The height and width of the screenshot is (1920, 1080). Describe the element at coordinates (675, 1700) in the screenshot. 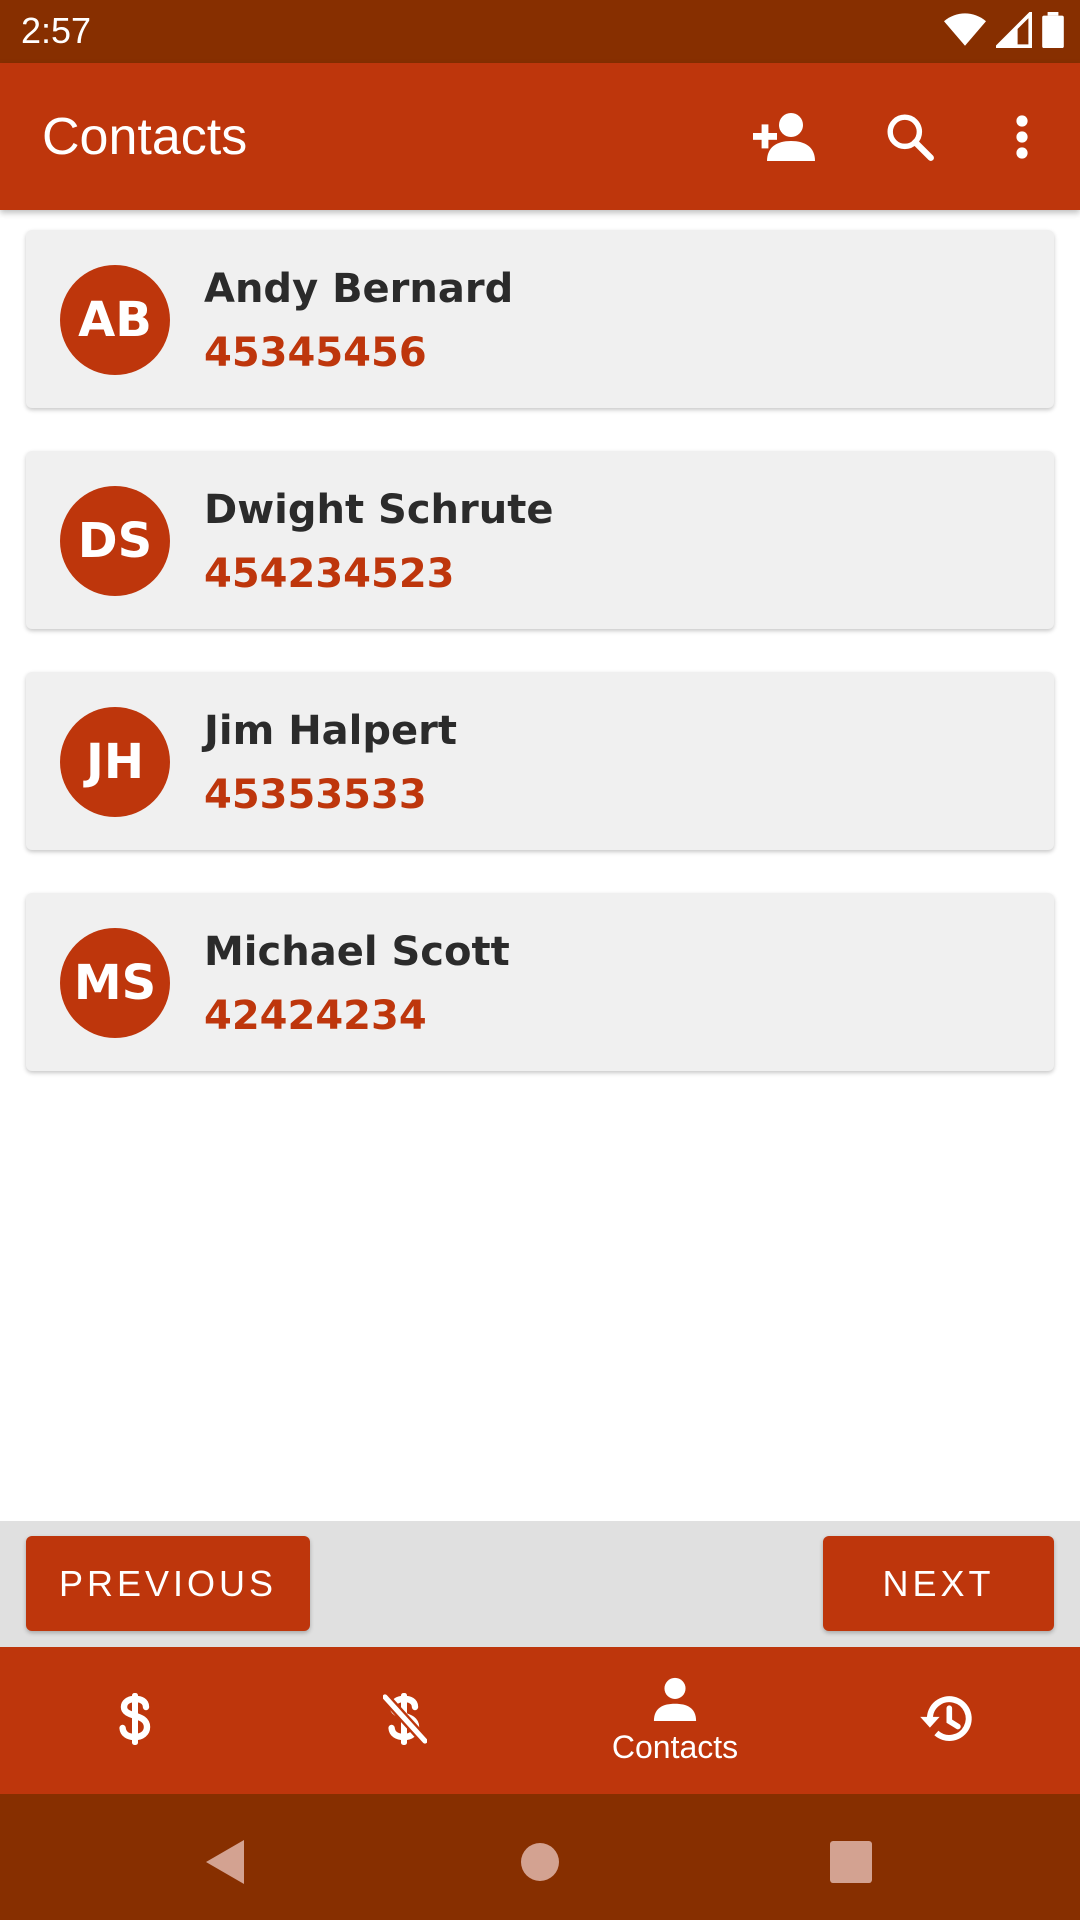

I see `person-icon` at that location.